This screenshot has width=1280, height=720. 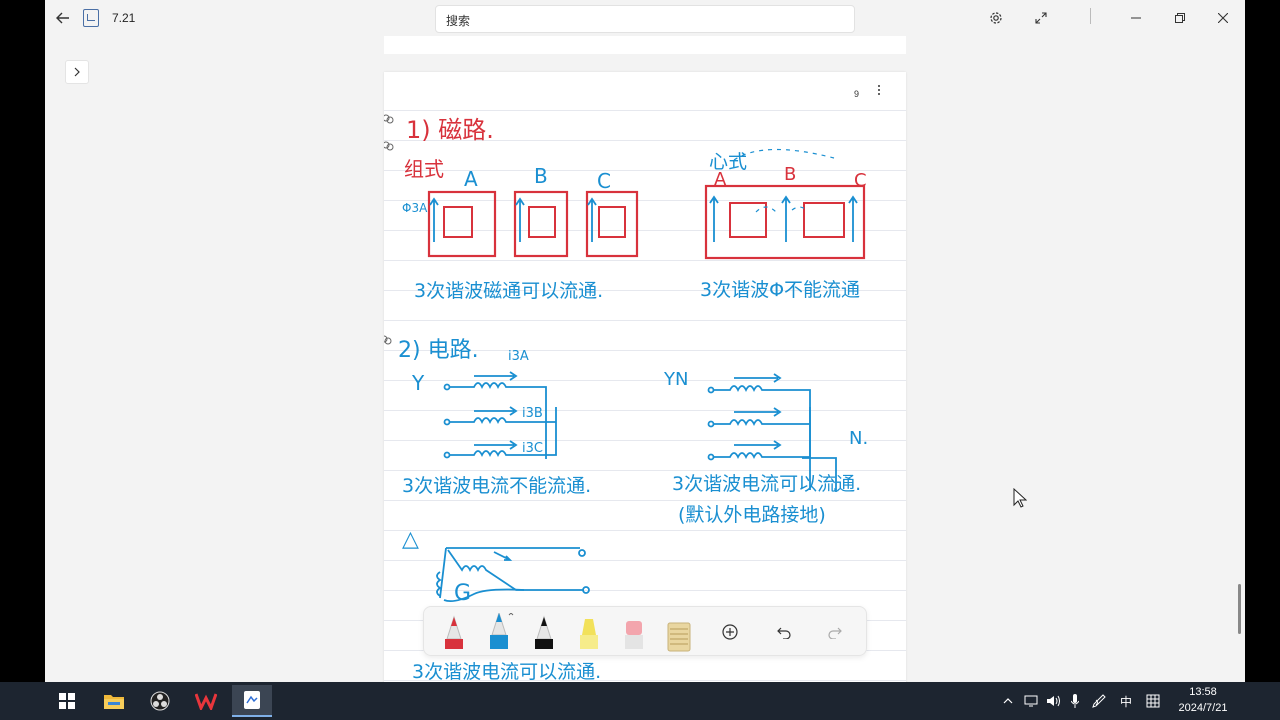 What do you see at coordinates (858, 438) in the screenshot?
I see `neutral-n-label: N.` at bounding box center [858, 438].